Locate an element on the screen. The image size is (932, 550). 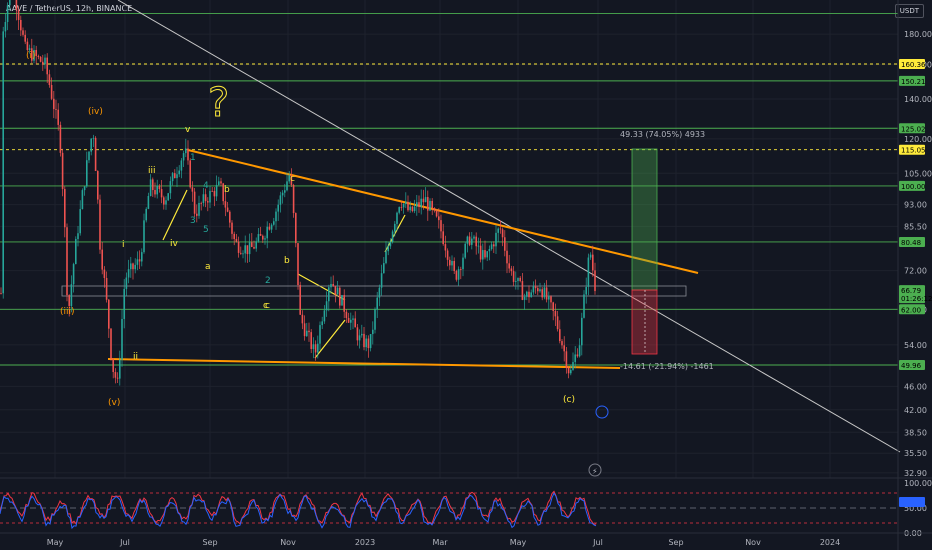
wave-label: v is located at coordinates (188, 130).